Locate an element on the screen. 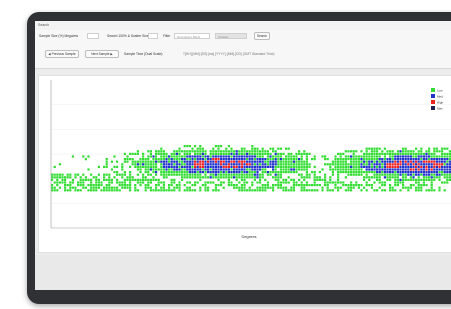  sample-size-field is located at coordinates (93, 36).